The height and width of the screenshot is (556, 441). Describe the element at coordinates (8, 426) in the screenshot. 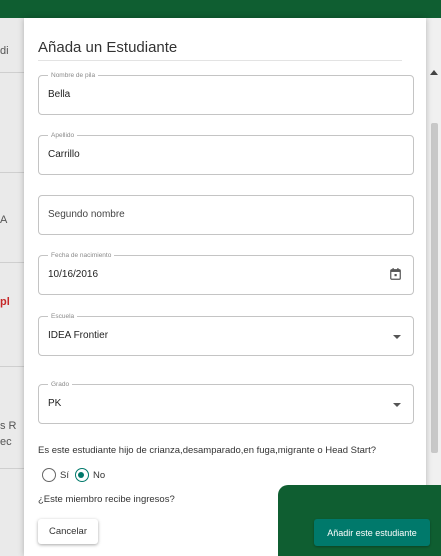

I see `background-text-fragment: s R` at that location.